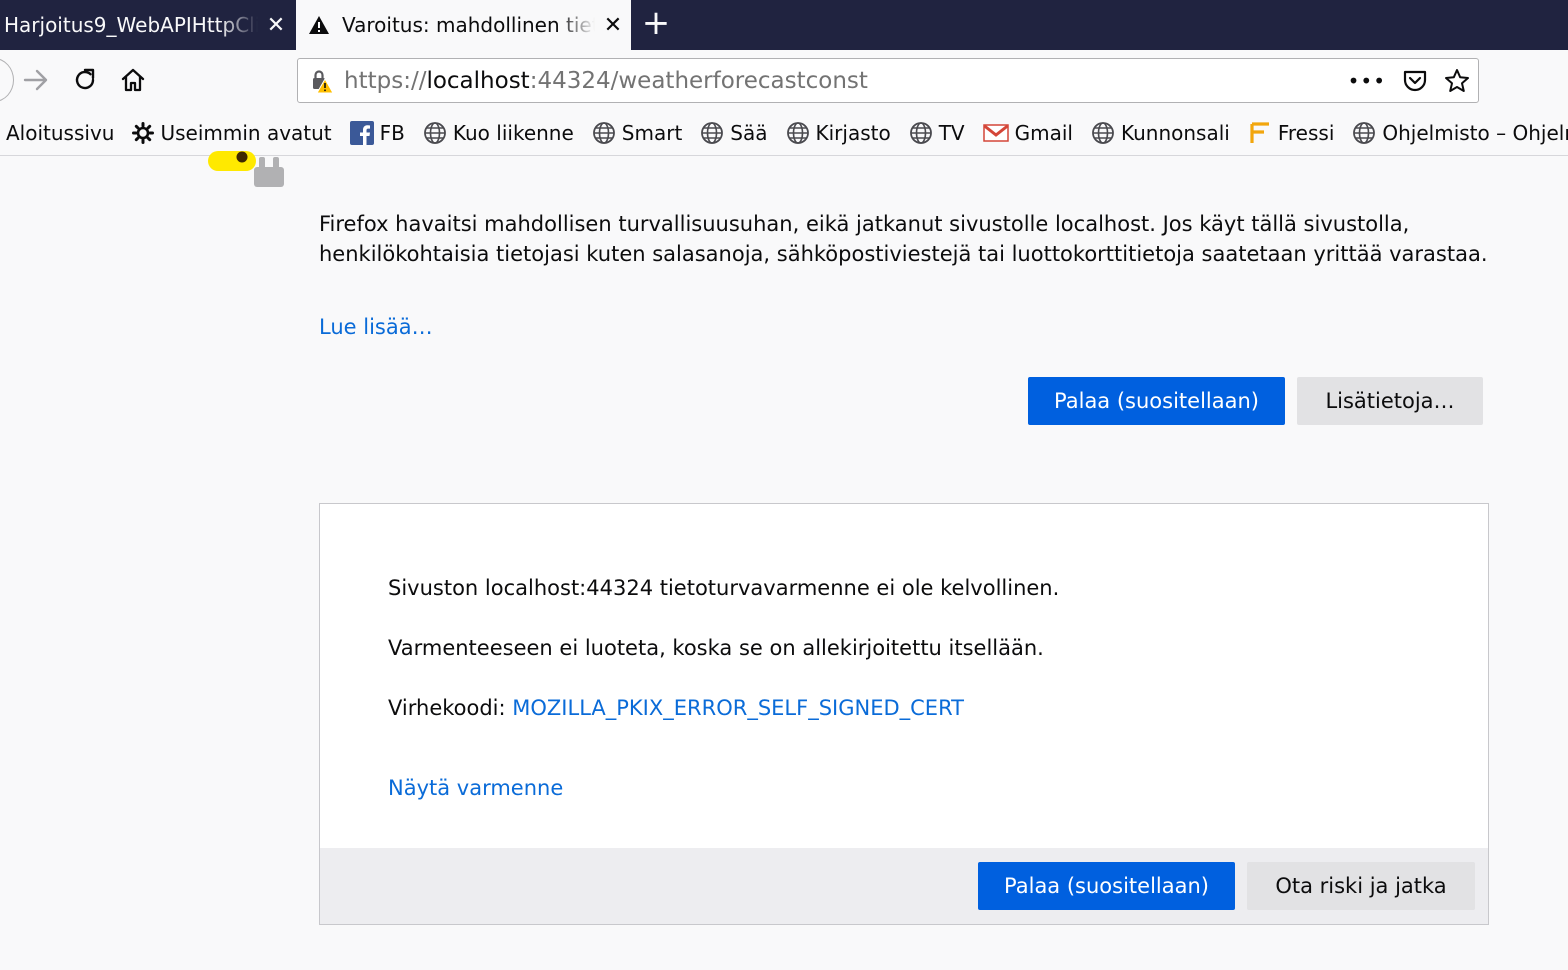  Describe the element at coordinates (1457, 81) in the screenshot. I see `bookmark-star-icon` at that location.